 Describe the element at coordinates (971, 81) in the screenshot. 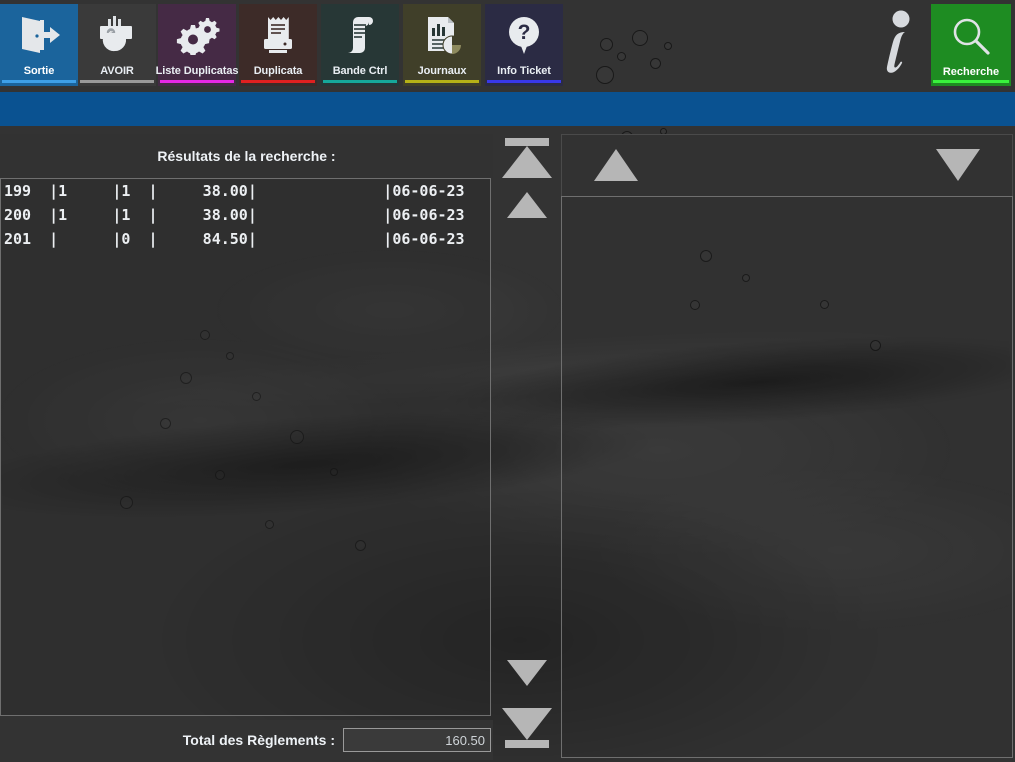

I see `search-button-accent` at that location.